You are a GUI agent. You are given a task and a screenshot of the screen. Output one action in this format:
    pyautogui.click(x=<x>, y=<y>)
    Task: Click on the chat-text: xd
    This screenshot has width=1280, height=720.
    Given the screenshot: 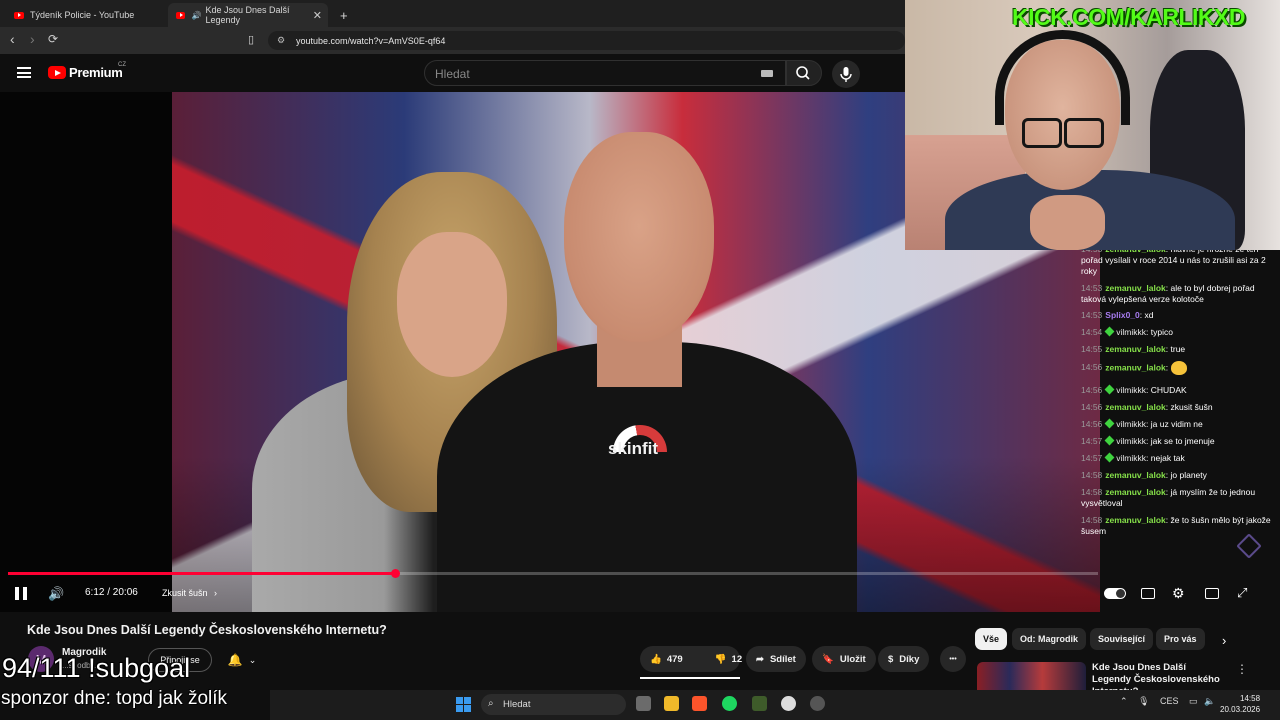 What is the action you would take?
    pyautogui.click(x=1149, y=315)
    